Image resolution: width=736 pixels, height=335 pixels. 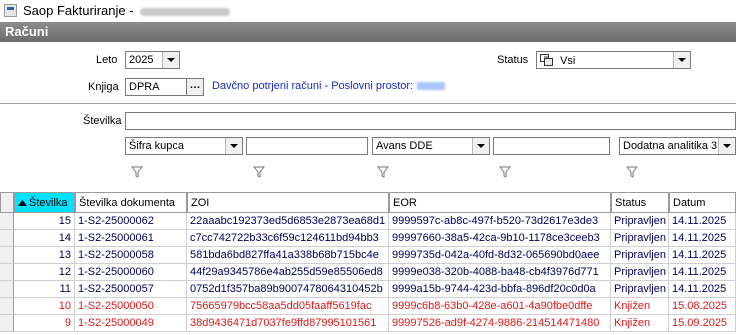 I want to click on column-header-datum: Datum, so click(x=702, y=202).